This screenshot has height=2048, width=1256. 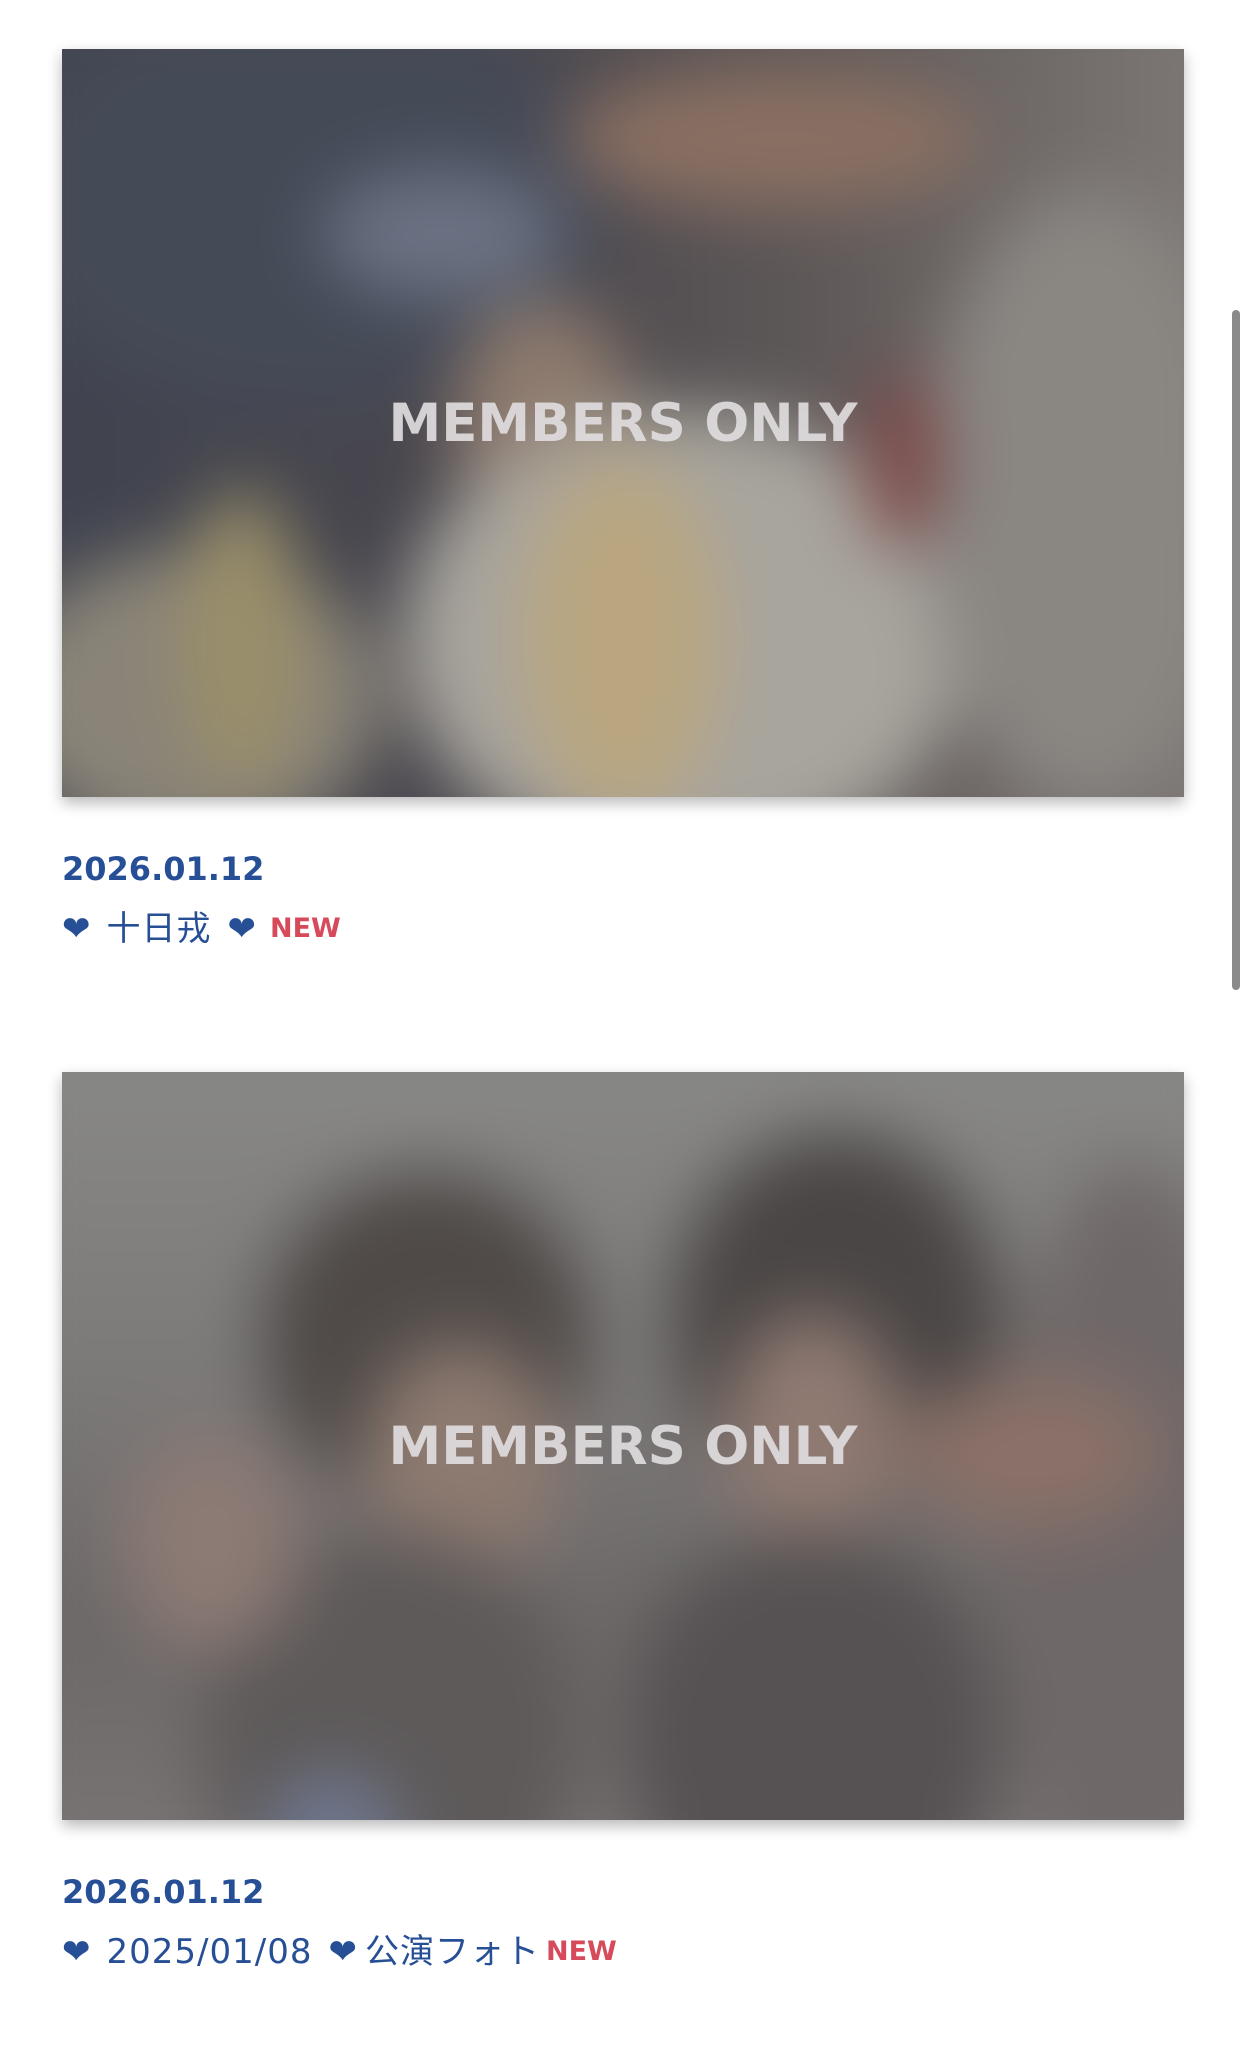 What do you see at coordinates (1236, 650) in the screenshot?
I see `vertical-scrollbar` at bounding box center [1236, 650].